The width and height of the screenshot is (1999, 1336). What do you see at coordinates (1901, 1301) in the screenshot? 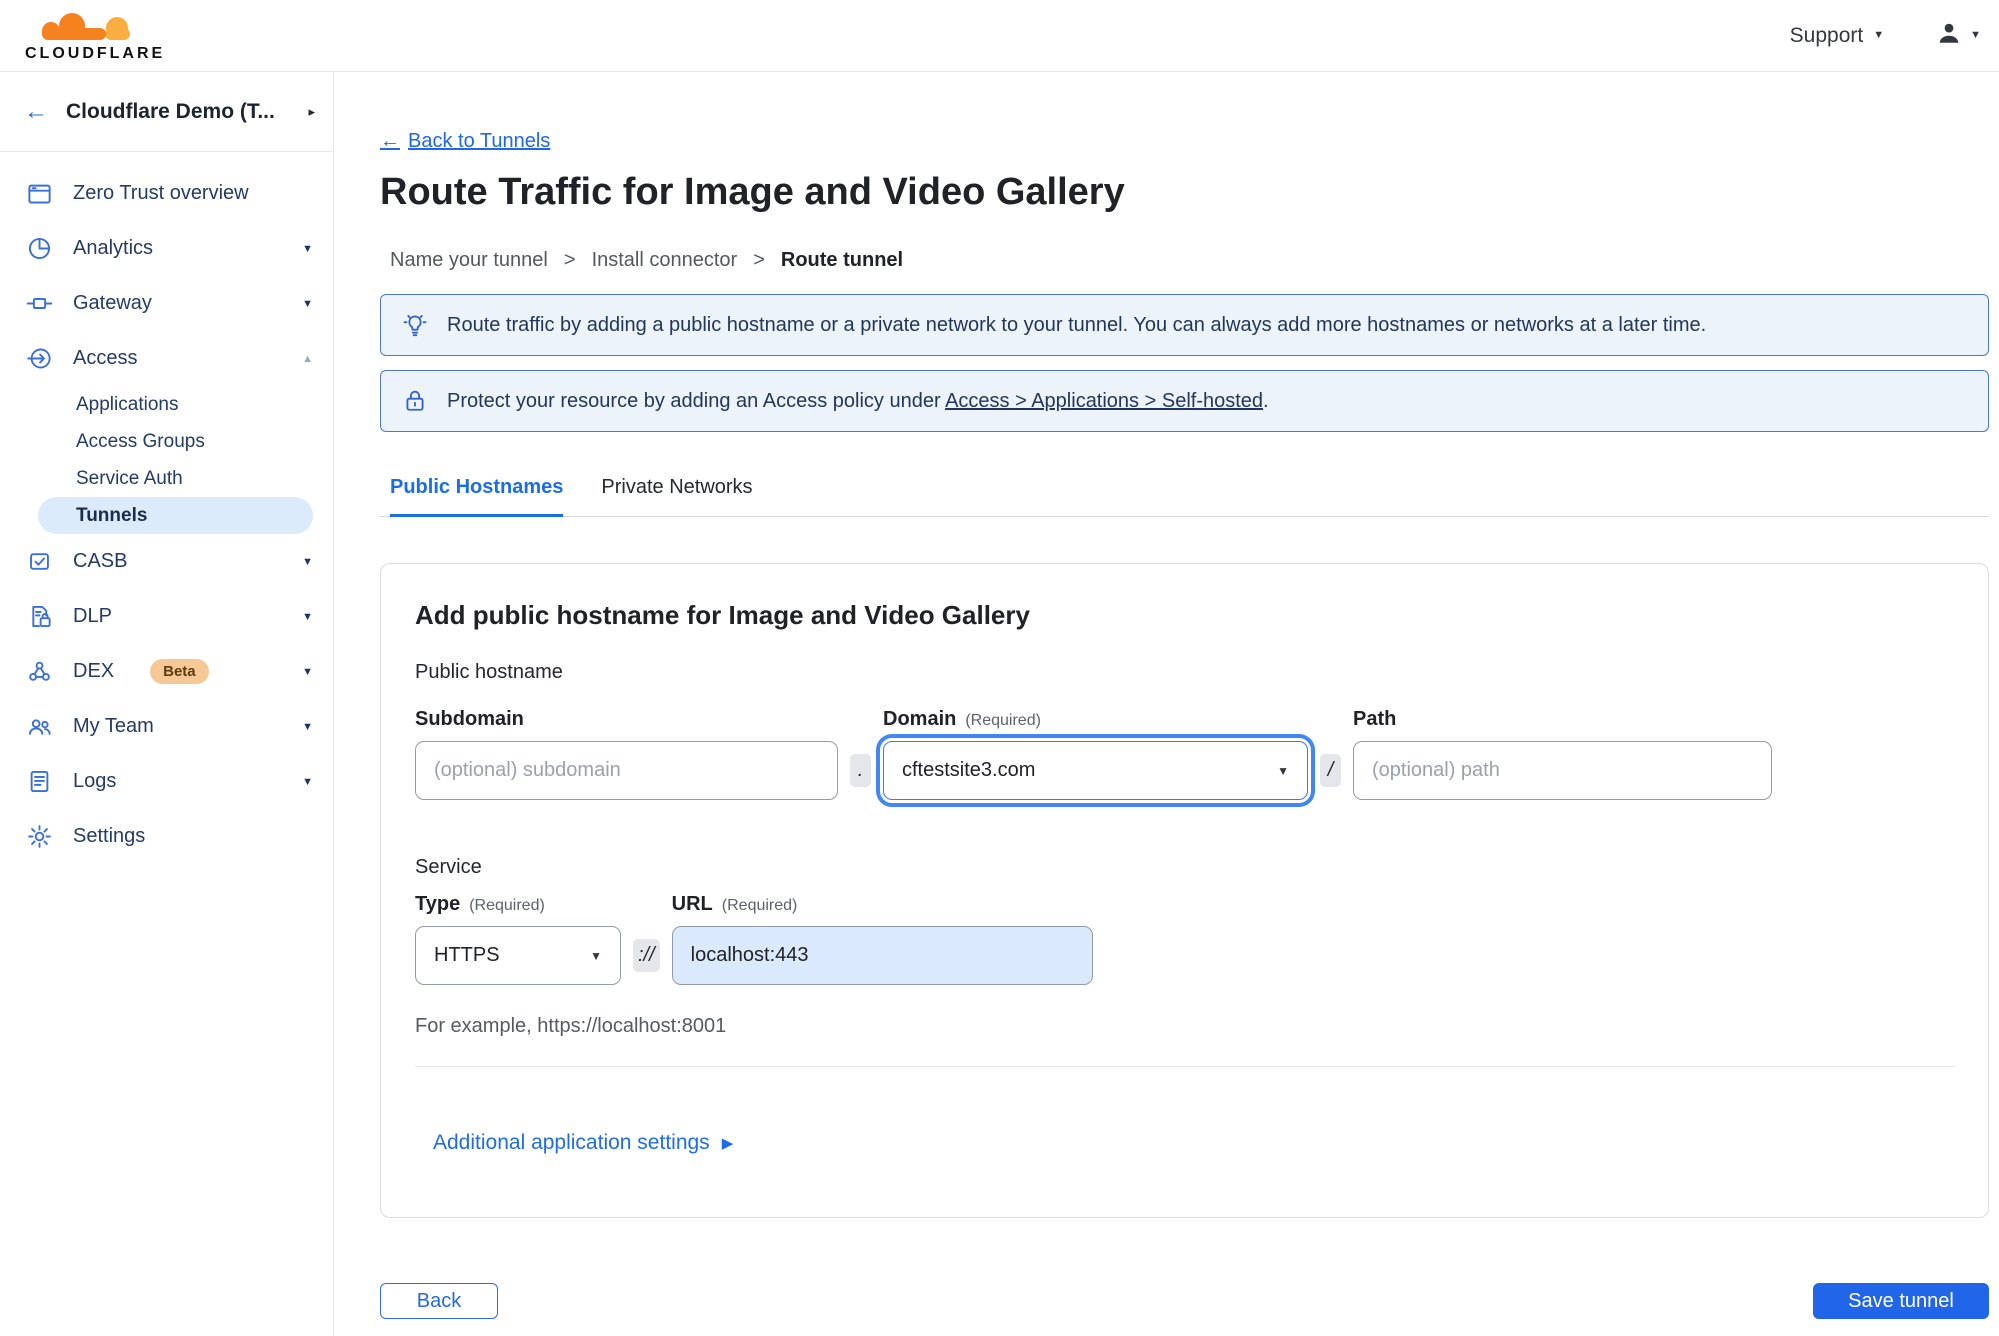
I see `save-tunnel-button: Save tunnel` at bounding box center [1901, 1301].